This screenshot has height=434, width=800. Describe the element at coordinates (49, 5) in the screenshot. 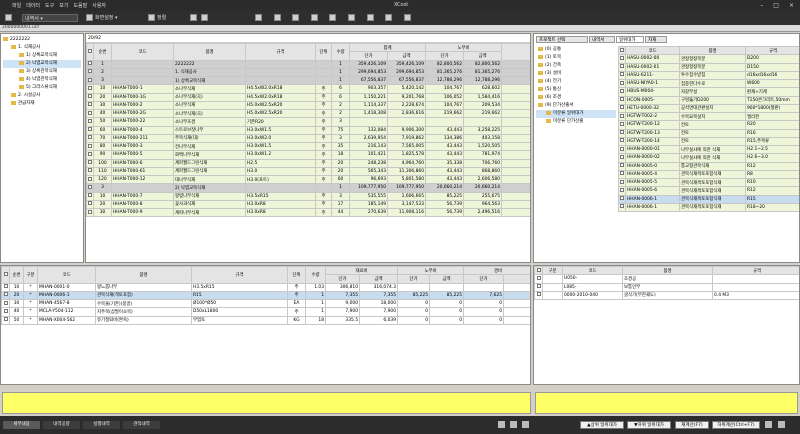

I see `menu-tools: 도구` at that location.